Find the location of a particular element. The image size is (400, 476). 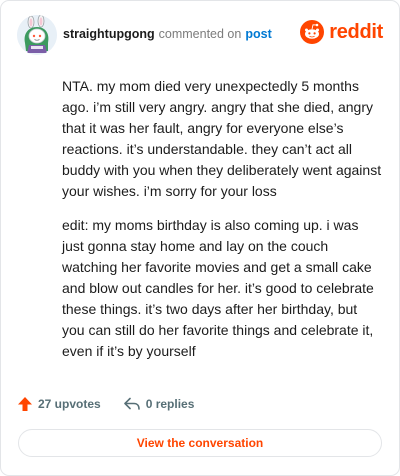

user-avatar is located at coordinates (37, 35).